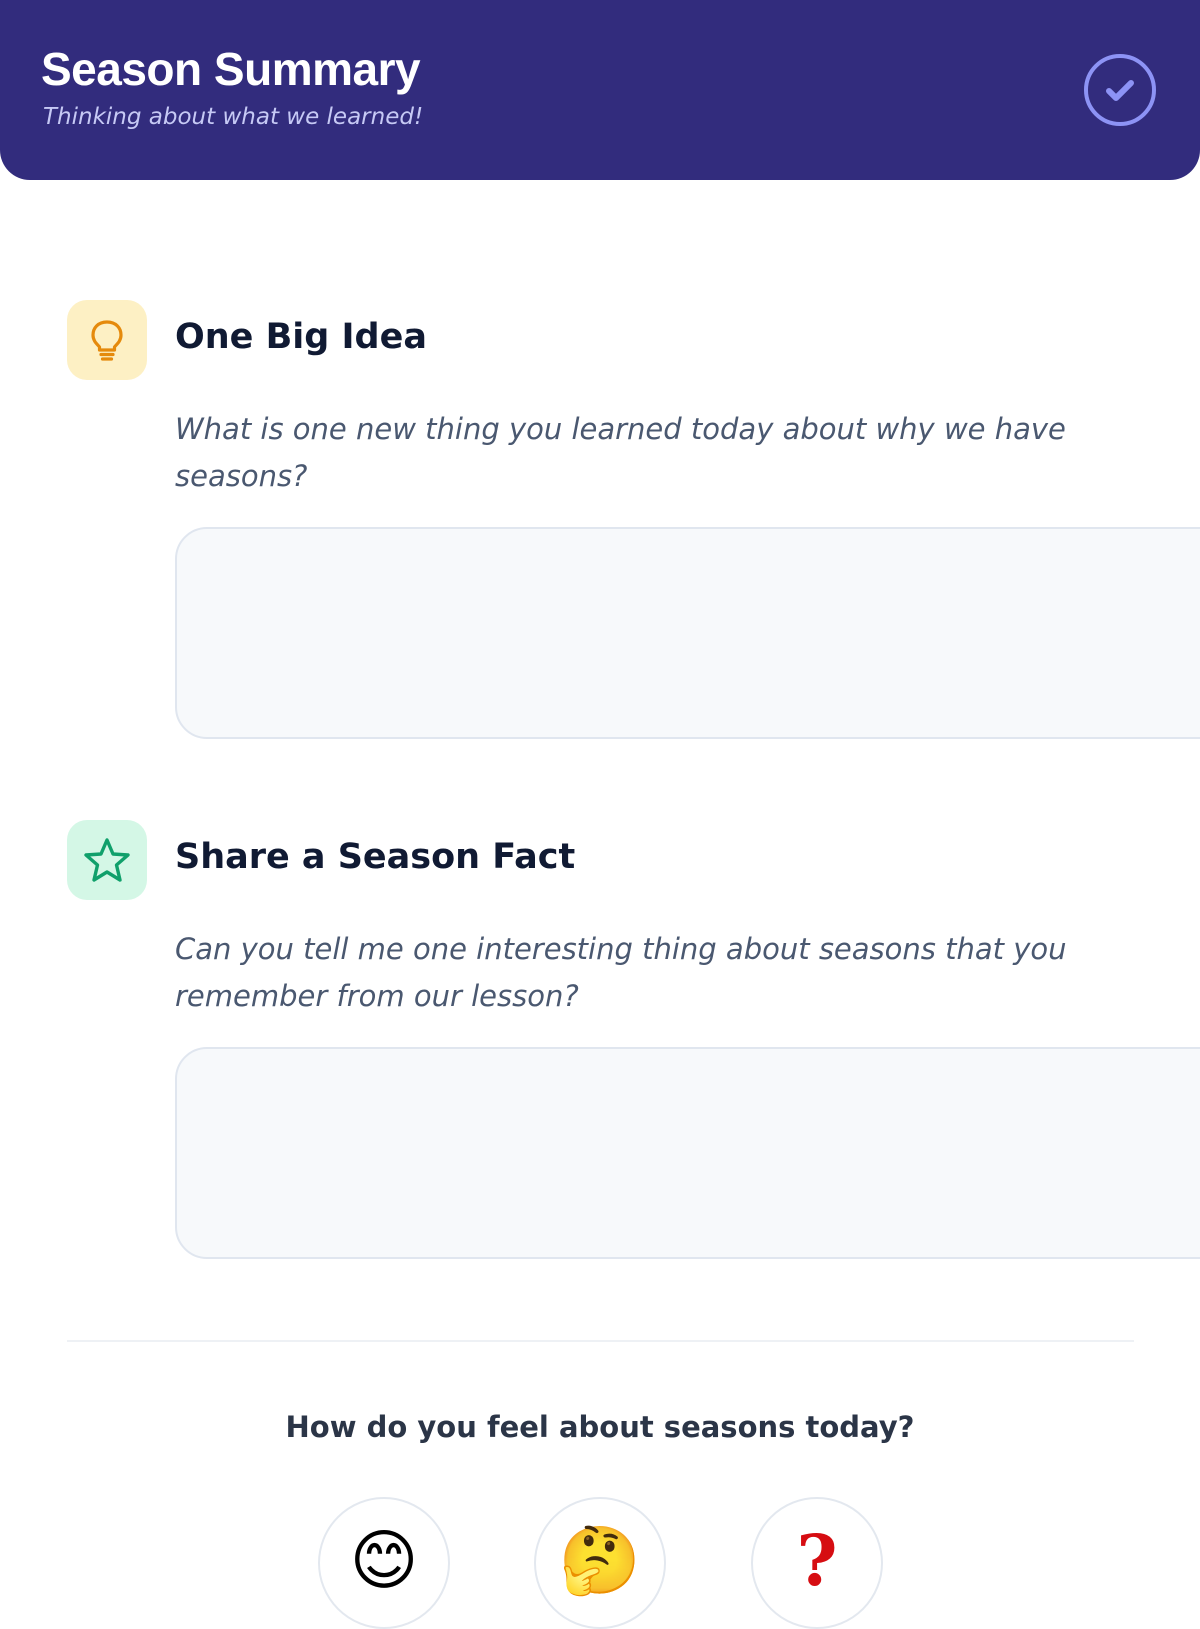  Describe the element at coordinates (600, 1341) in the screenshot. I see `section-divider` at that location.